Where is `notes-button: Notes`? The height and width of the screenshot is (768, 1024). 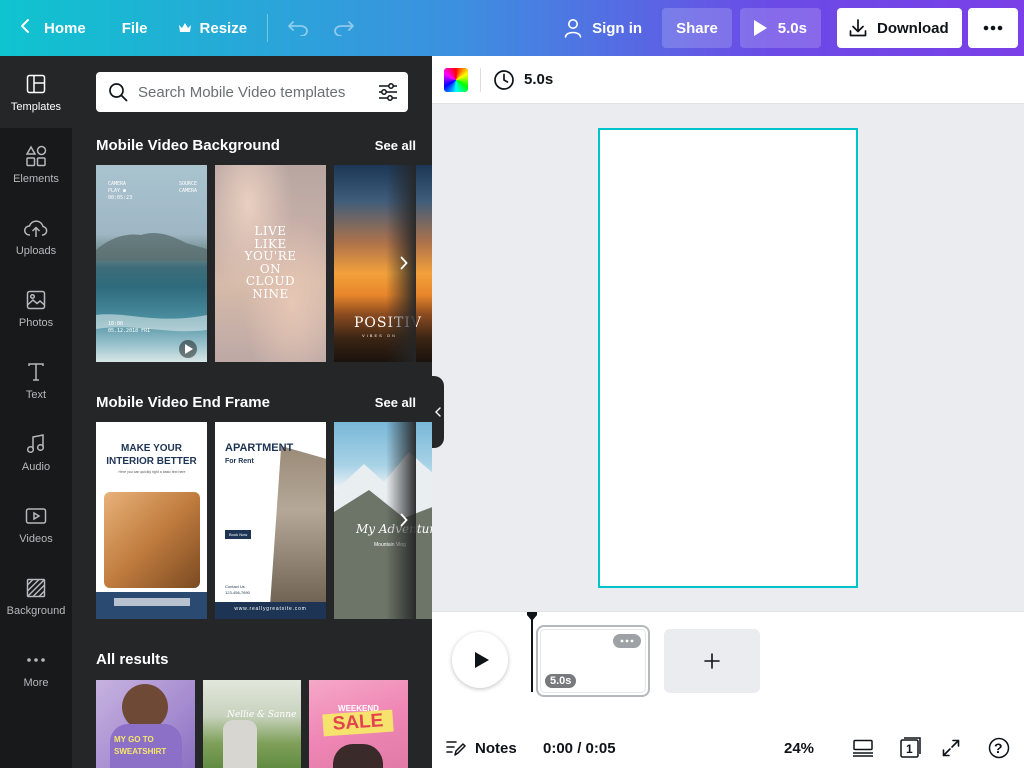 notes-button: Notes is located at coordinates (481, 748).